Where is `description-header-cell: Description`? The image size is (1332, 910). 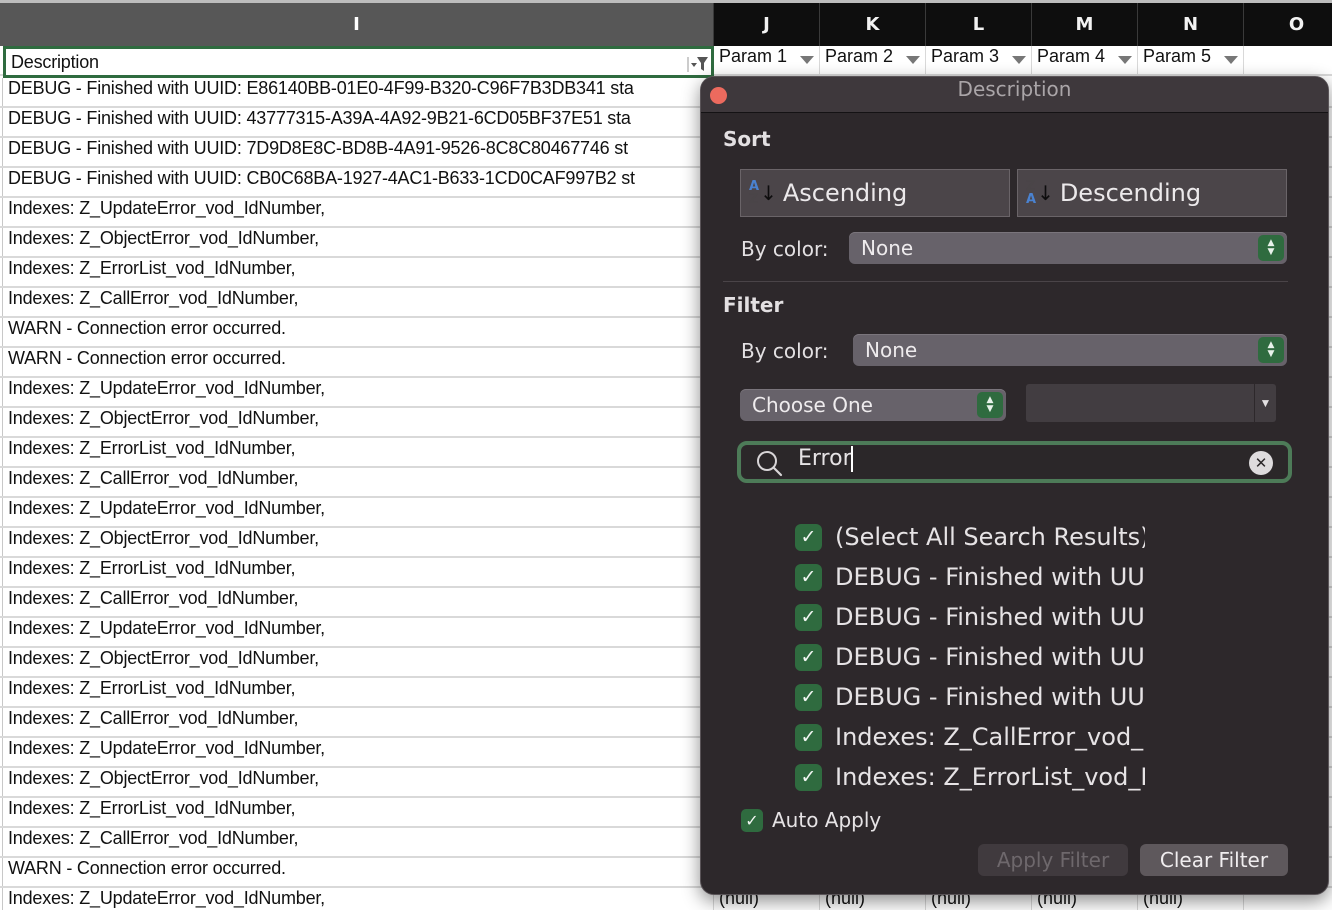
description-header-cell: Description is located at coordinates (358, 62).